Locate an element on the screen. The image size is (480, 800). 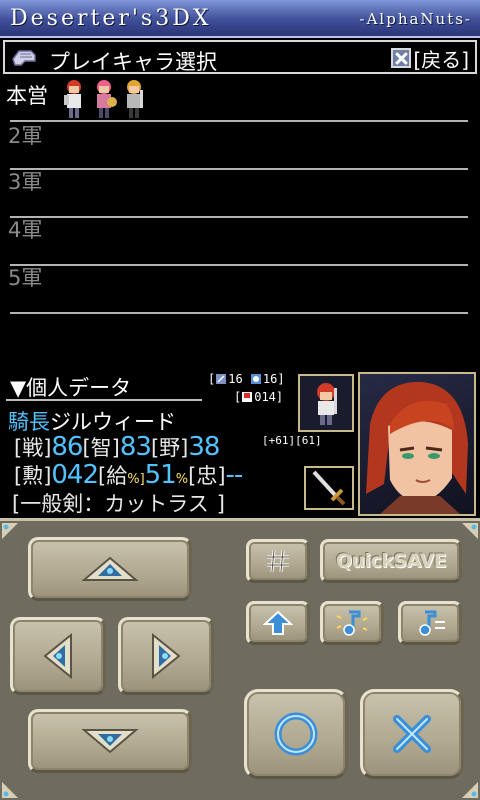
music-note-icon is located at coordinates (352, 623).